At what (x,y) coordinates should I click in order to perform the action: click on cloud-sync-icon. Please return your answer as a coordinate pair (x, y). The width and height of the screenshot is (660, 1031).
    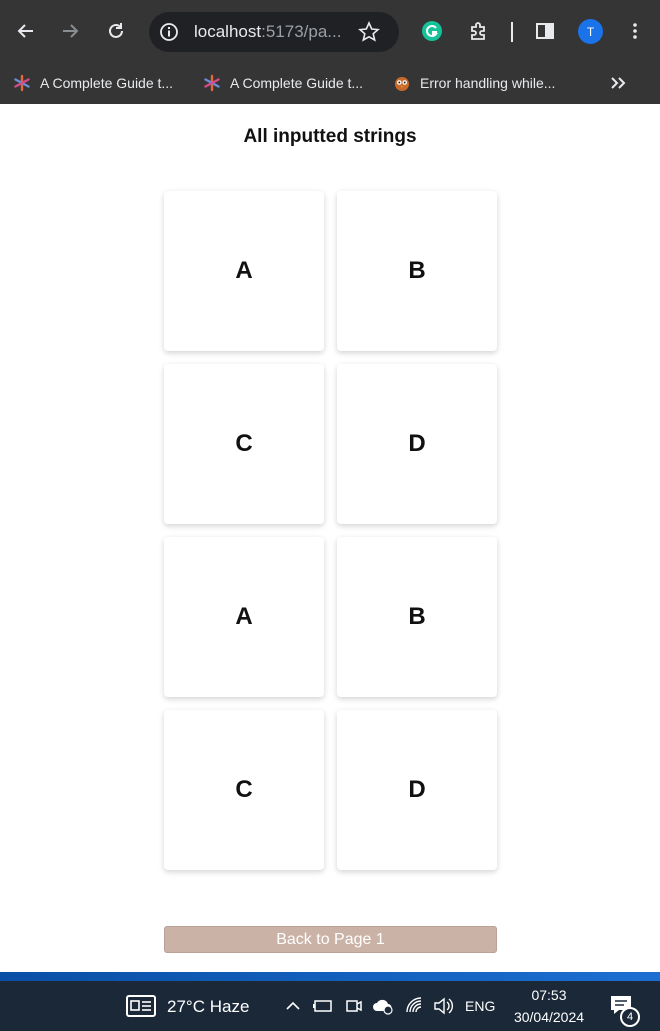
    Looking at the image, I should click on (383, 1006).